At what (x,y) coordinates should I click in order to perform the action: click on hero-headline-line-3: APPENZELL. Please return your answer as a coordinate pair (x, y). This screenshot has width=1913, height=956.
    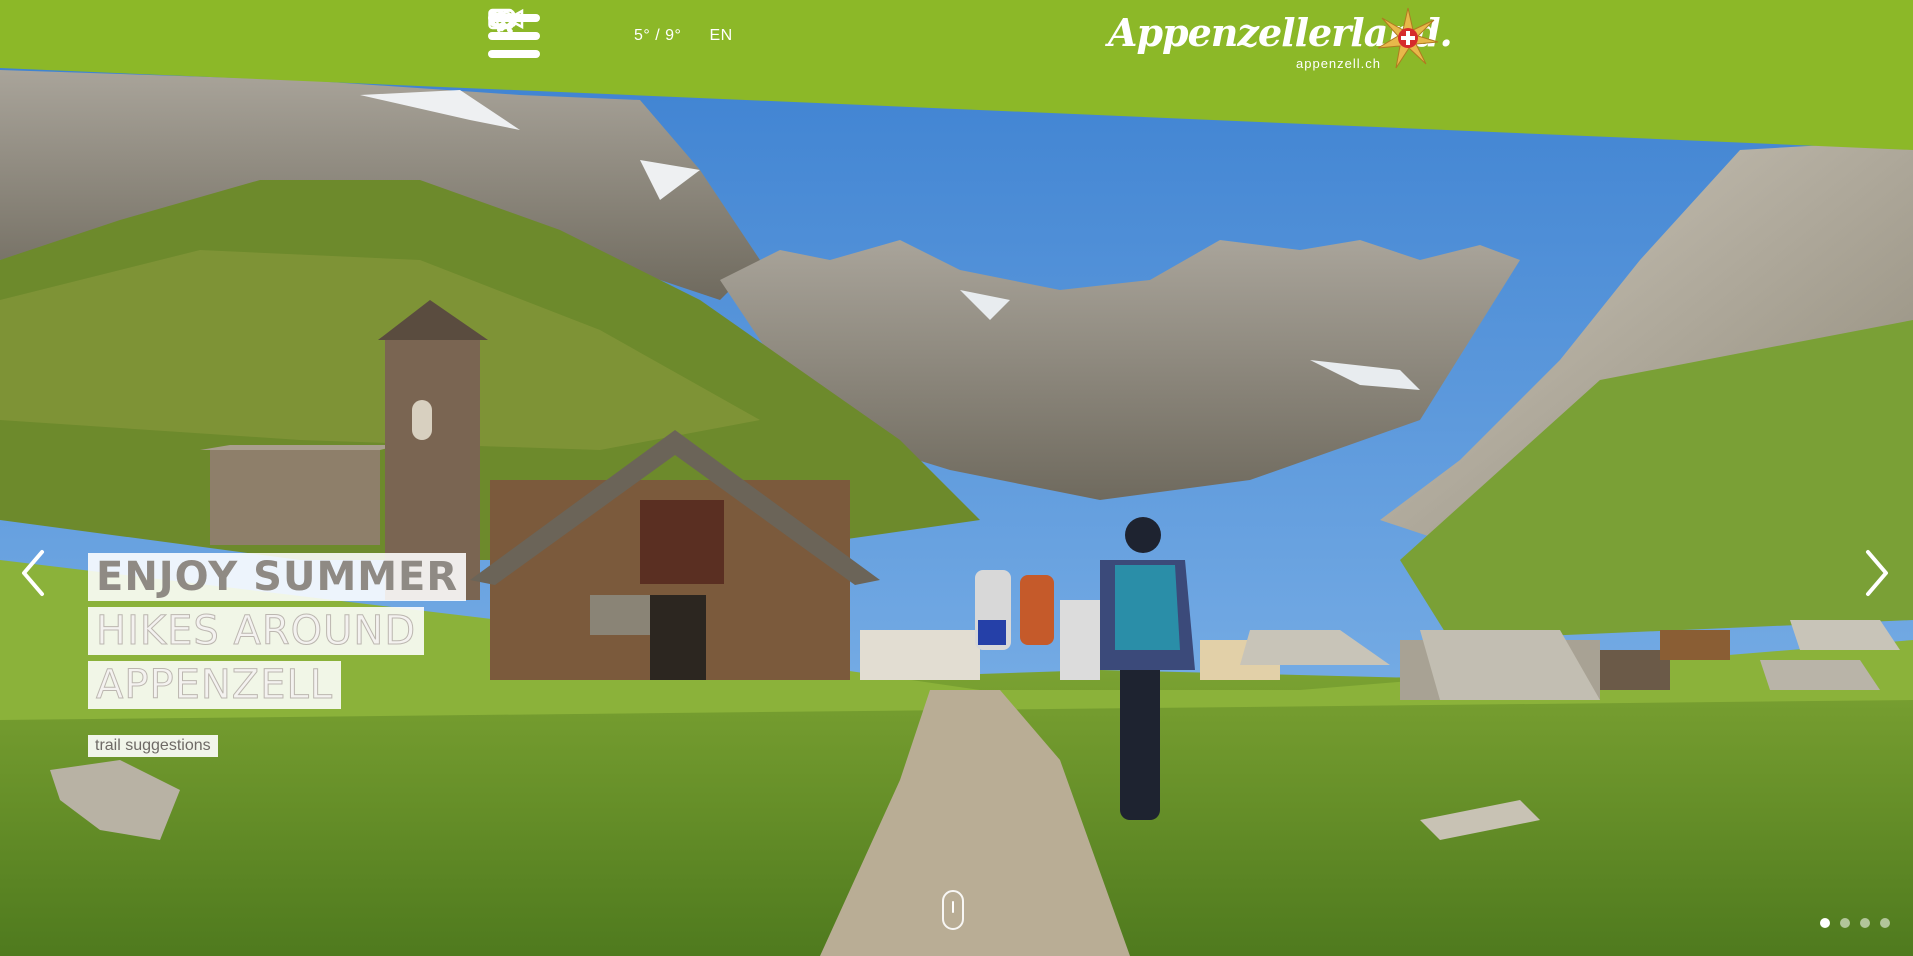
    Looking at the image, I should click on (215, 685).